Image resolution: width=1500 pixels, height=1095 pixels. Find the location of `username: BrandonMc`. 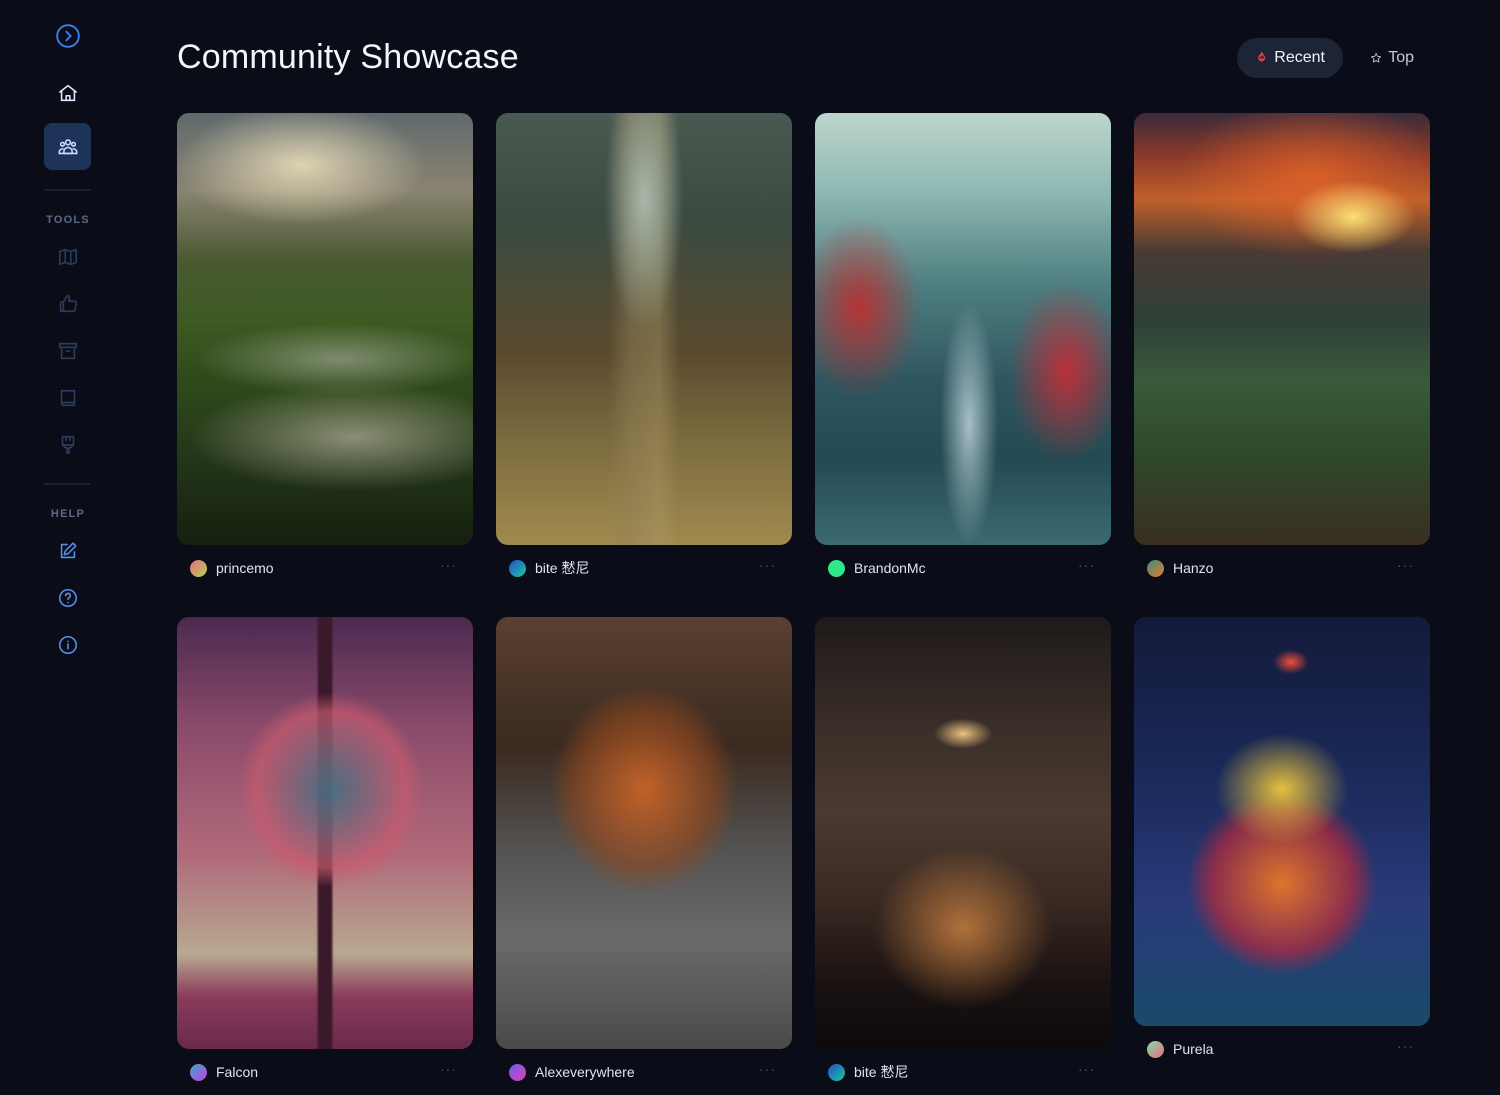

username: BrandonMc is located at coordinates (890, 568).